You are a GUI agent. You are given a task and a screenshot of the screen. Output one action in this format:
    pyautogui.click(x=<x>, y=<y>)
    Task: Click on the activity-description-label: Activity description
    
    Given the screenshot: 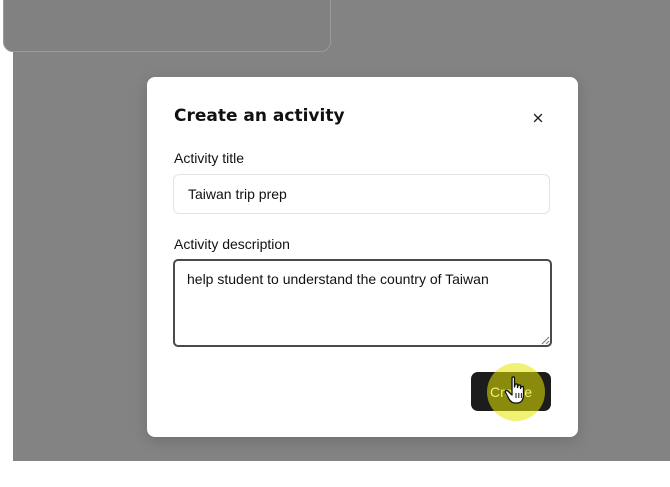 What is the action you would take?
    pyautogui.click(x=232, y=244)
    